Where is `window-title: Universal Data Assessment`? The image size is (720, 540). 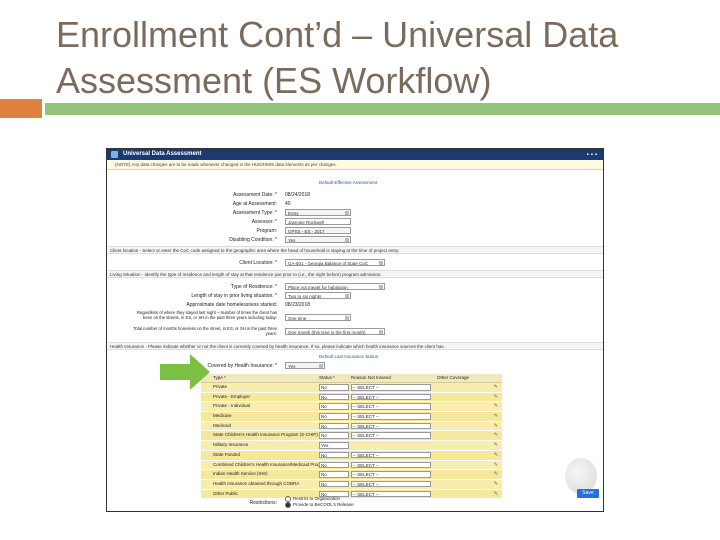
window-title: Universal Data Assessment is located at coordinates (162, 154).